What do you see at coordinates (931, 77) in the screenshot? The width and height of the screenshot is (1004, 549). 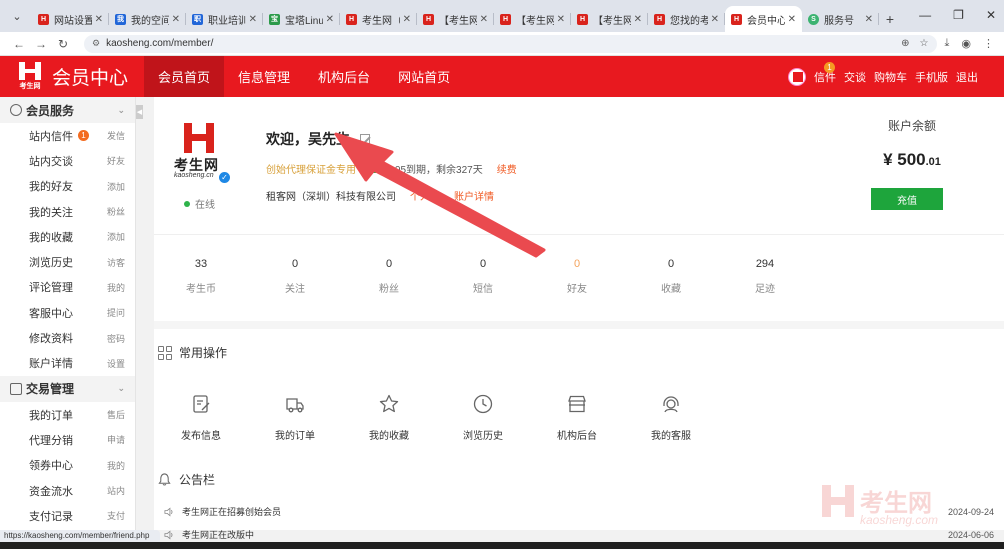 I see `mobile-link: 手机版` at bounding box center [931, 77].